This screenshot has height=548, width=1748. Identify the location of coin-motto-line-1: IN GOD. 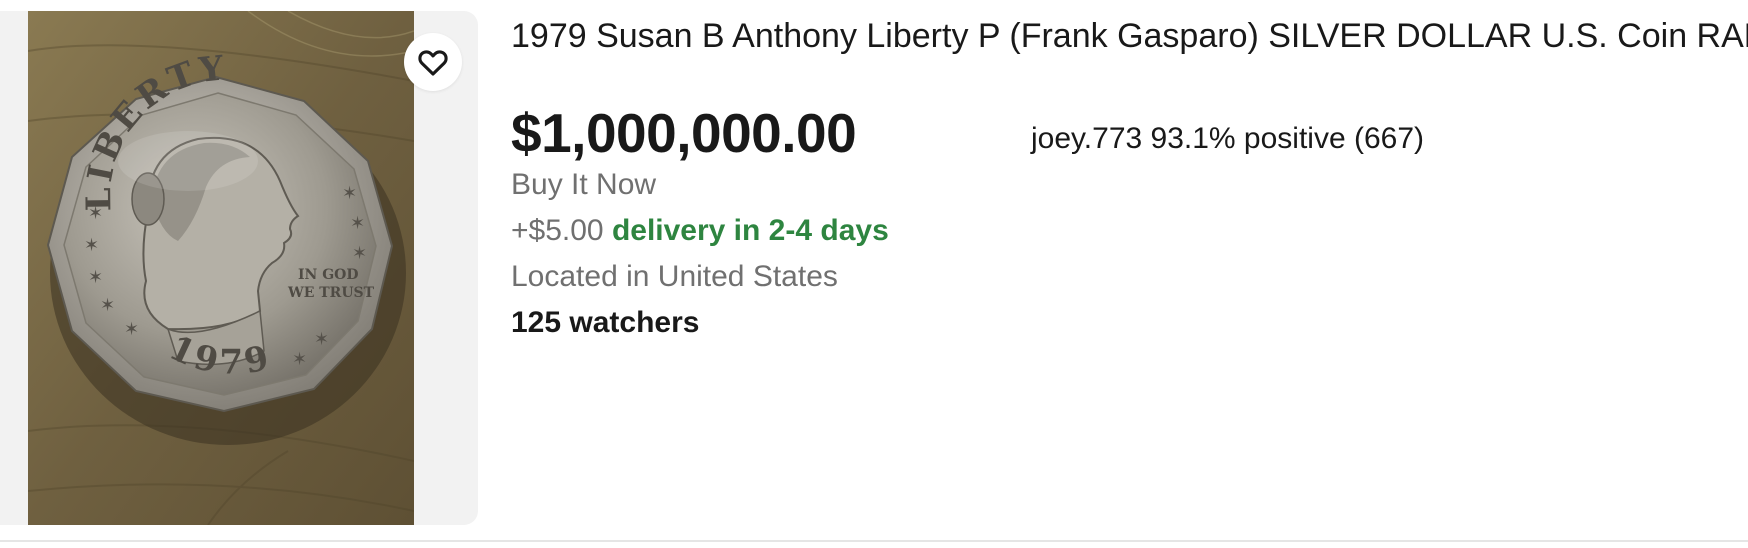
(328, 275).